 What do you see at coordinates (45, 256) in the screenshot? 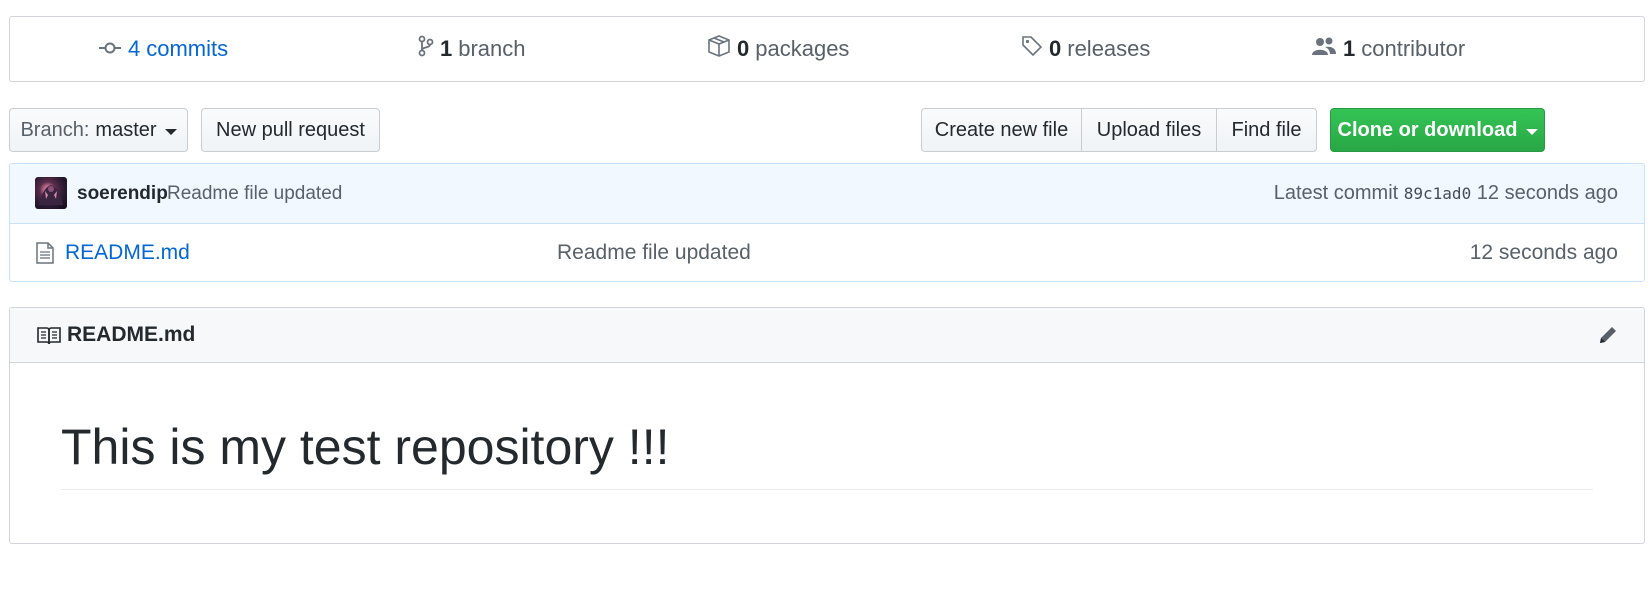
I see `file-icon` at bounding box center [45, 256].